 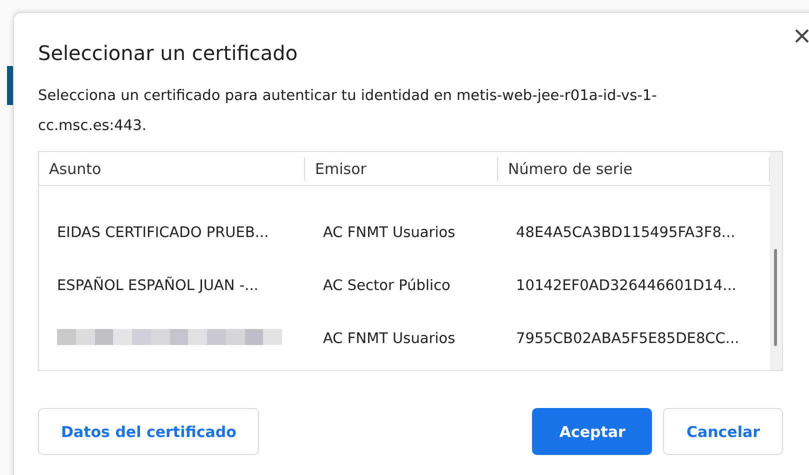 What do you see at coordinates (168, 53) in the screenshot?
I see `dialog-title: Seleccionar un certificado` at bounding box center [168, 53].